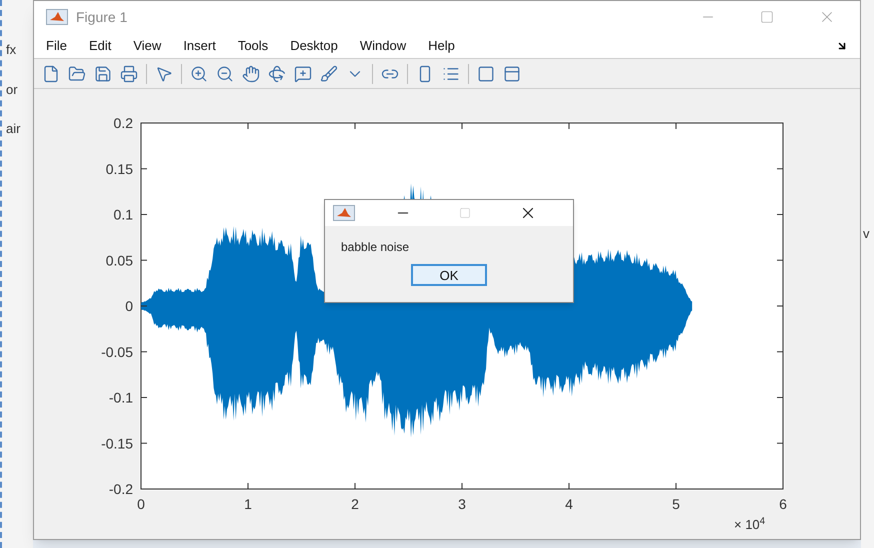 This screenshot has height=548, width=874. I want to click on menu-item: Edit, so click(100, 46).